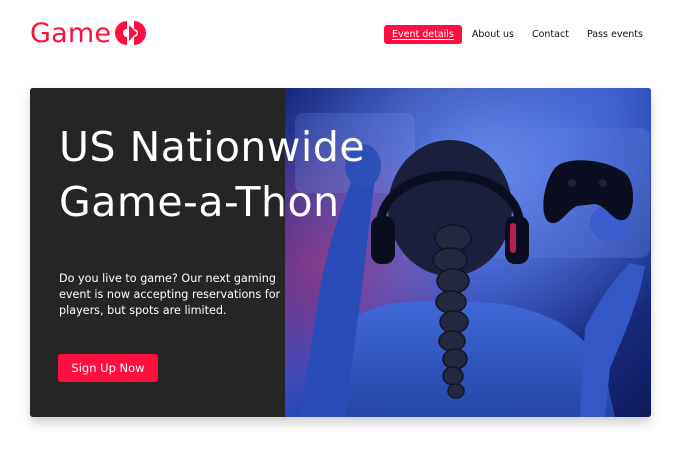 This screenshot has width=685, height=459. What do you see at coordinates (132, 33) in the screenshot?
I see `pacman-mark-icon` at bounding box center [132, 33].